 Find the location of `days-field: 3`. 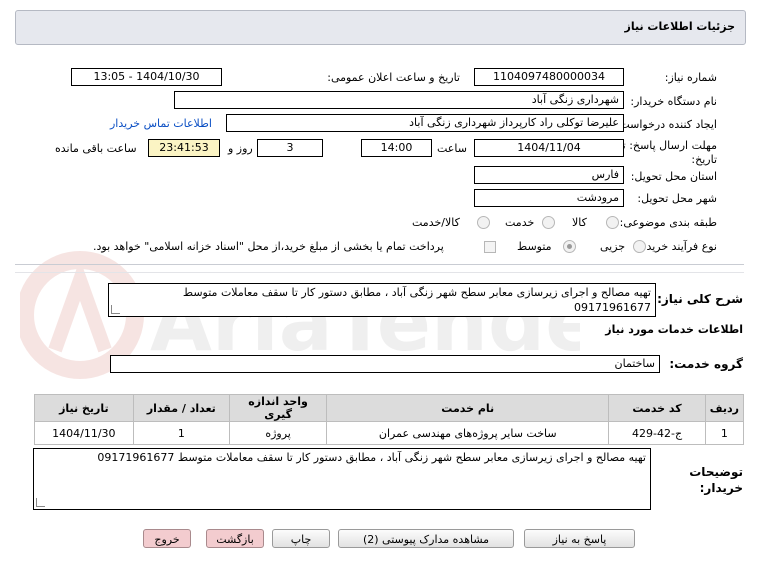

days-field: 3 is located at coordinates (290, 148).